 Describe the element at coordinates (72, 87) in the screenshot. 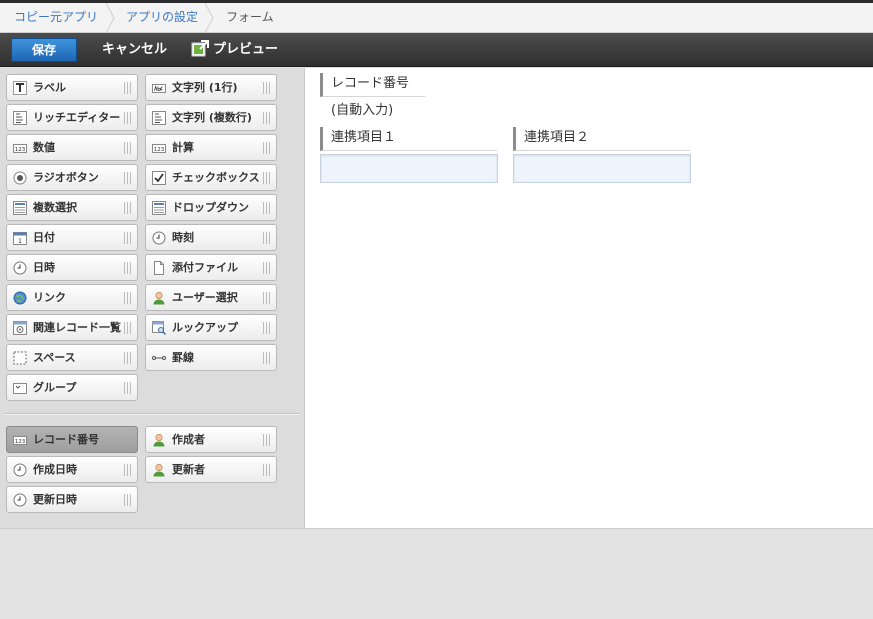

I see `palette-field-label: ラベル` at that location.